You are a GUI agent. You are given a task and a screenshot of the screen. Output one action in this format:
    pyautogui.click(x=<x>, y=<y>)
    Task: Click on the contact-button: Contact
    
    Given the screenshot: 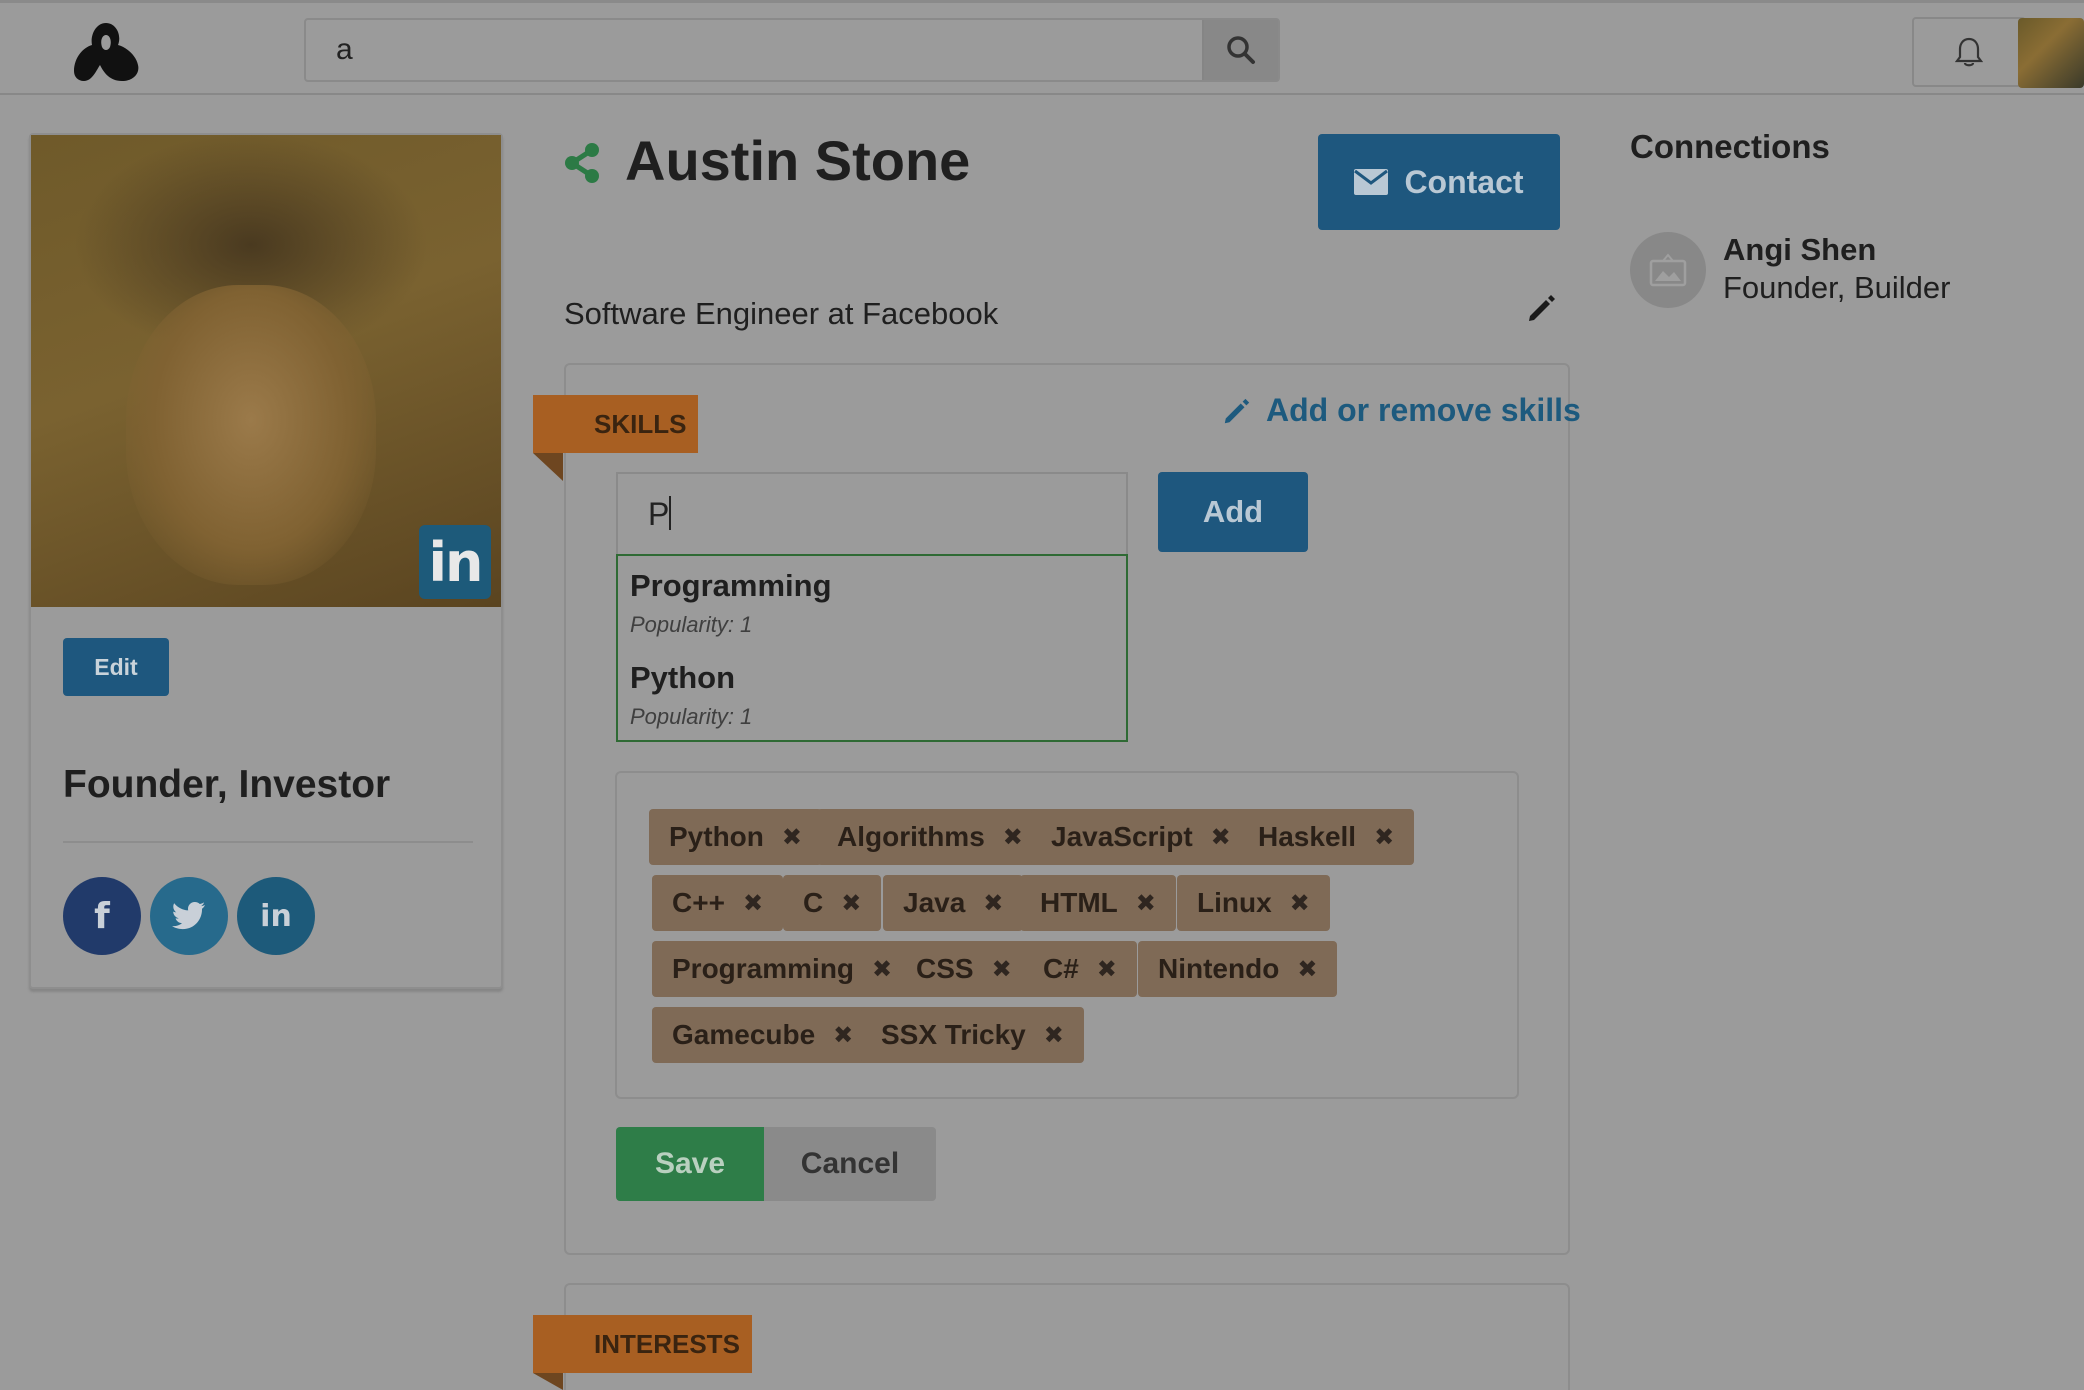 What is the action you would take?
    pyautogui.click(x=1439, y=182)
    